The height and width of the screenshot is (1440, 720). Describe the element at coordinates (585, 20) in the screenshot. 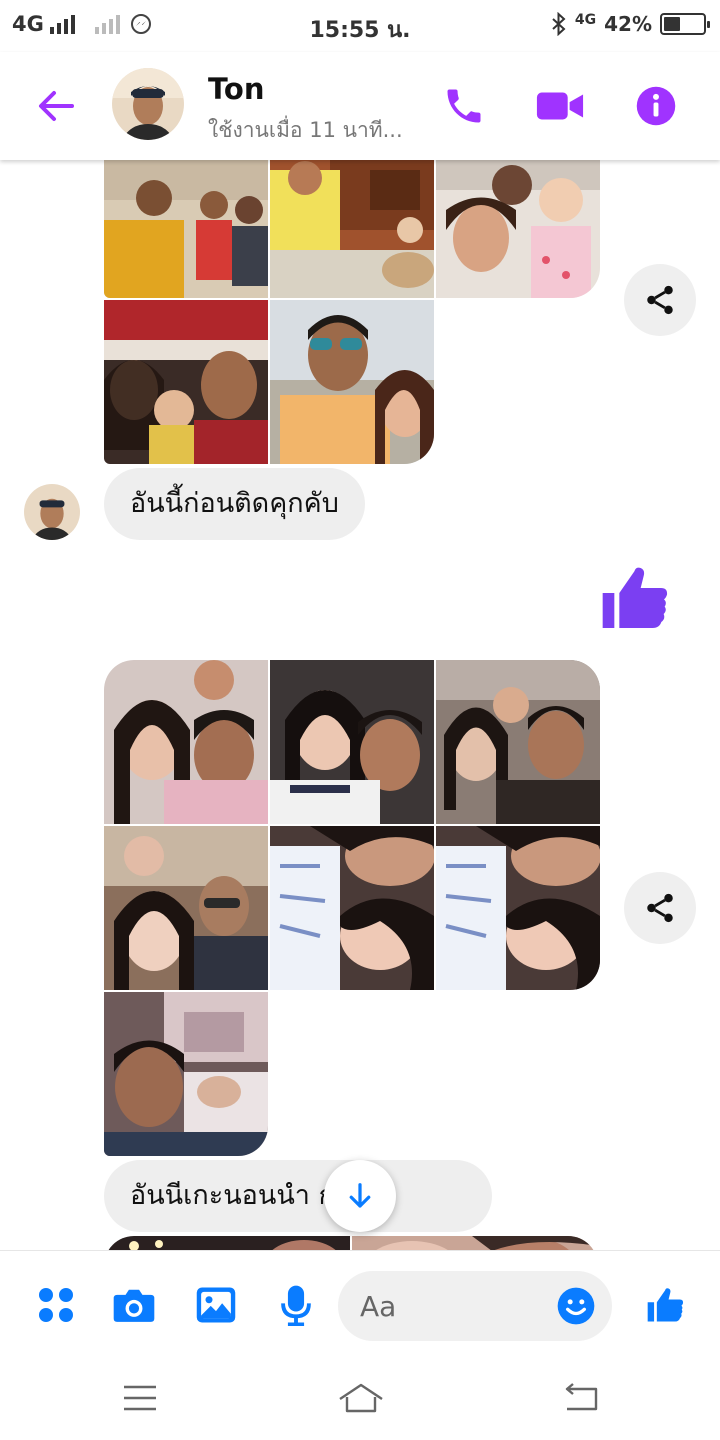

I see `network-right-label: 4G` at that location.